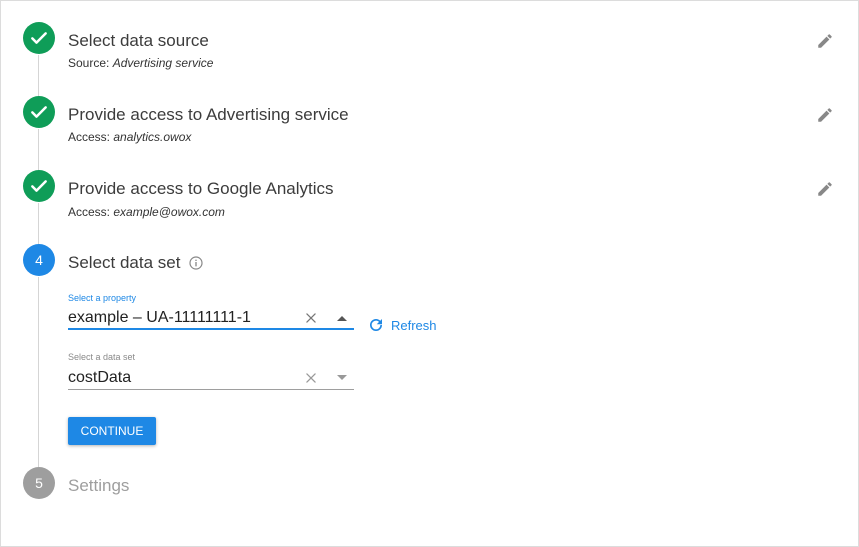 Image resolution: width=859 pixels, height=547 pixels. Describe the element at coordinates (124, 262) in the screenshot. I see `step-4-title: Select data set` at that location.